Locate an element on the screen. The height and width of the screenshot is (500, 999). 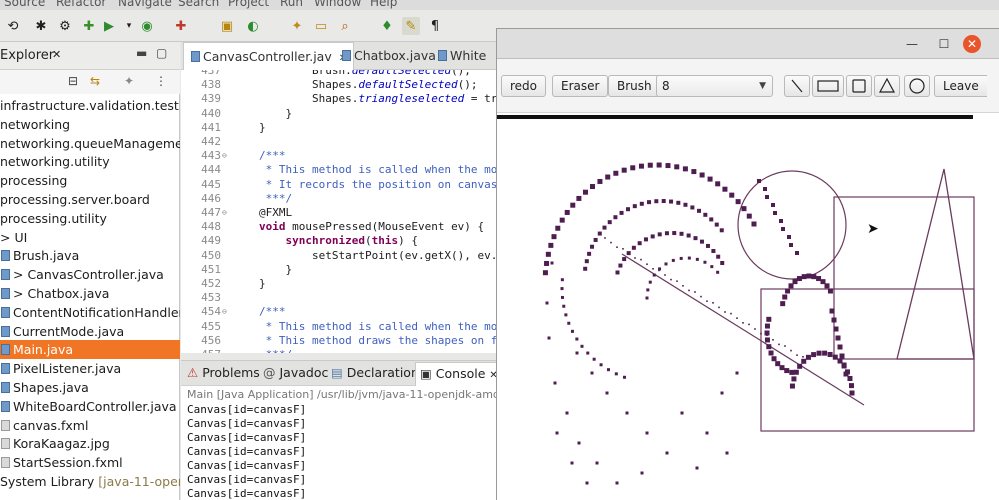
circle-tool-button is located at coordinates (917, 86).